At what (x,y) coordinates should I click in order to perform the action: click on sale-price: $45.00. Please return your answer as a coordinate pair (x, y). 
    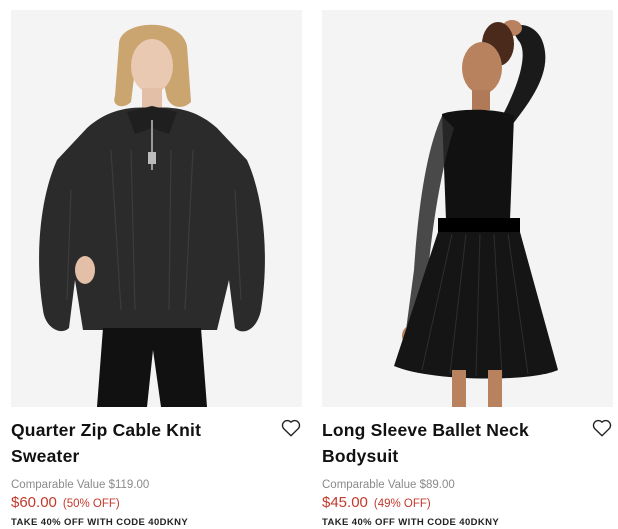
    Looking at the image, I should click on (345, 502).